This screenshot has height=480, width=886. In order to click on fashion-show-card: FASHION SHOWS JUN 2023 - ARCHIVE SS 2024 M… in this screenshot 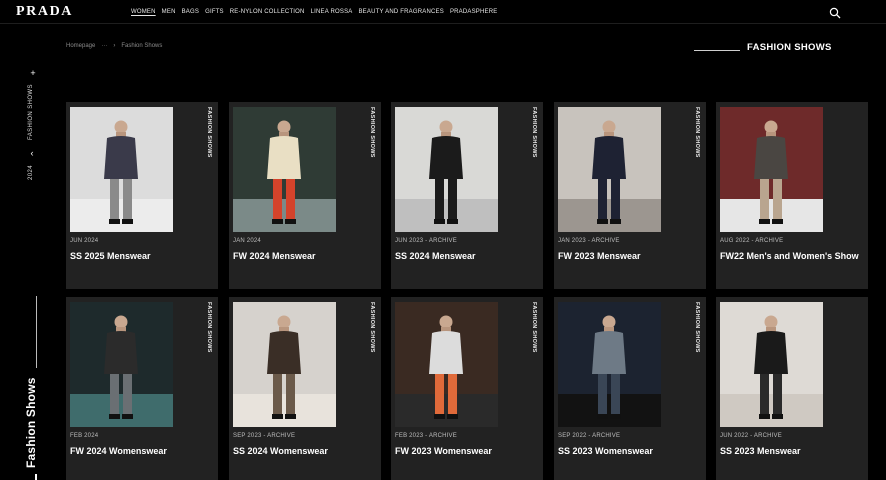, I will do `click(467, 195)`.